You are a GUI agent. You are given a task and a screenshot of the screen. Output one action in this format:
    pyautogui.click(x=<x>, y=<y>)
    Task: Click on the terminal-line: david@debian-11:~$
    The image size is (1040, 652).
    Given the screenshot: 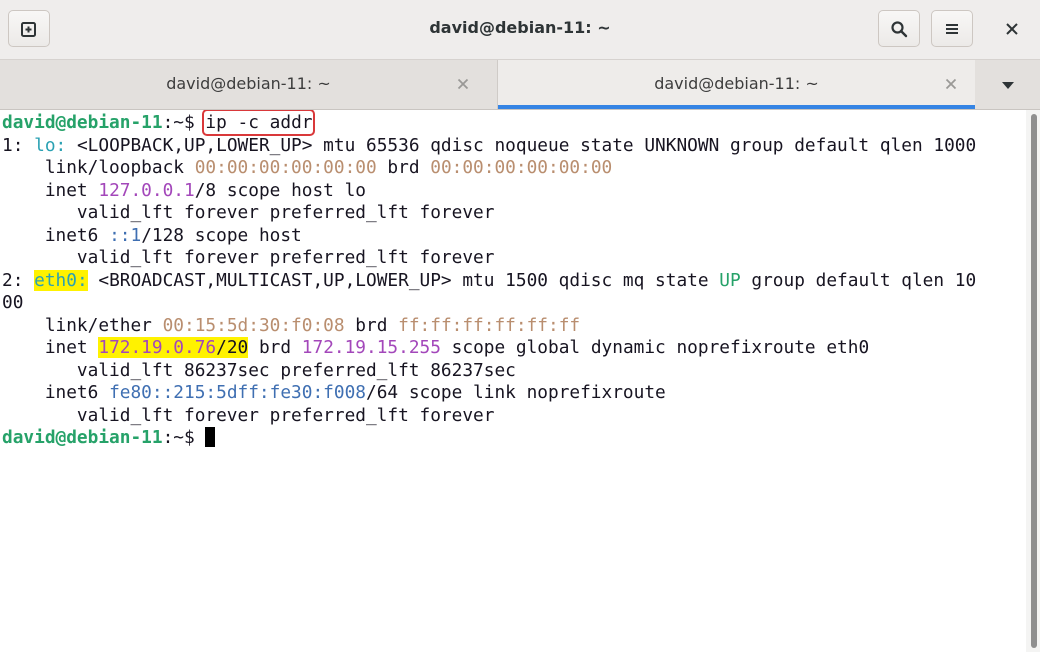 What is the action you would take?
    pyautogui.click(x=109, y=438)
    